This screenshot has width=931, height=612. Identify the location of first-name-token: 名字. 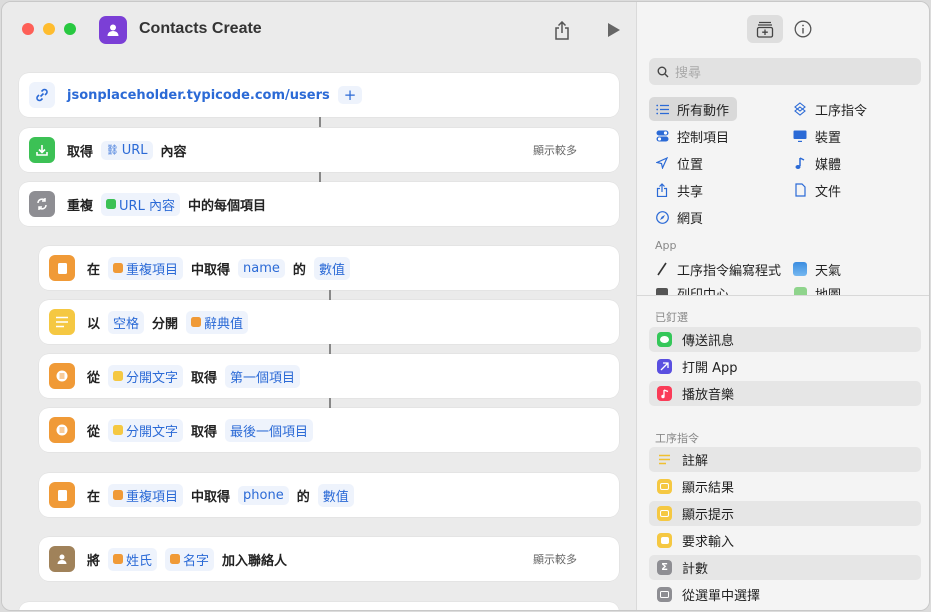
(190, 559).